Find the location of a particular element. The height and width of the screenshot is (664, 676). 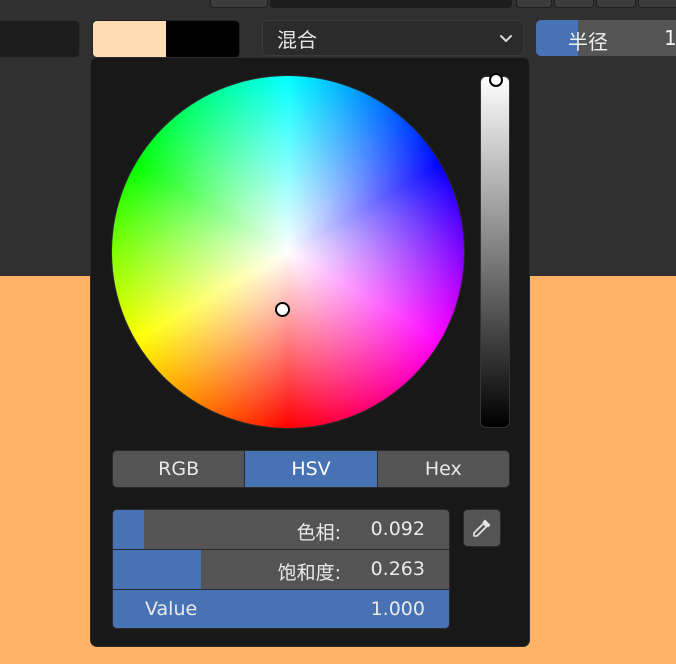

toolbar-segment is located at coordinates (239, 4).